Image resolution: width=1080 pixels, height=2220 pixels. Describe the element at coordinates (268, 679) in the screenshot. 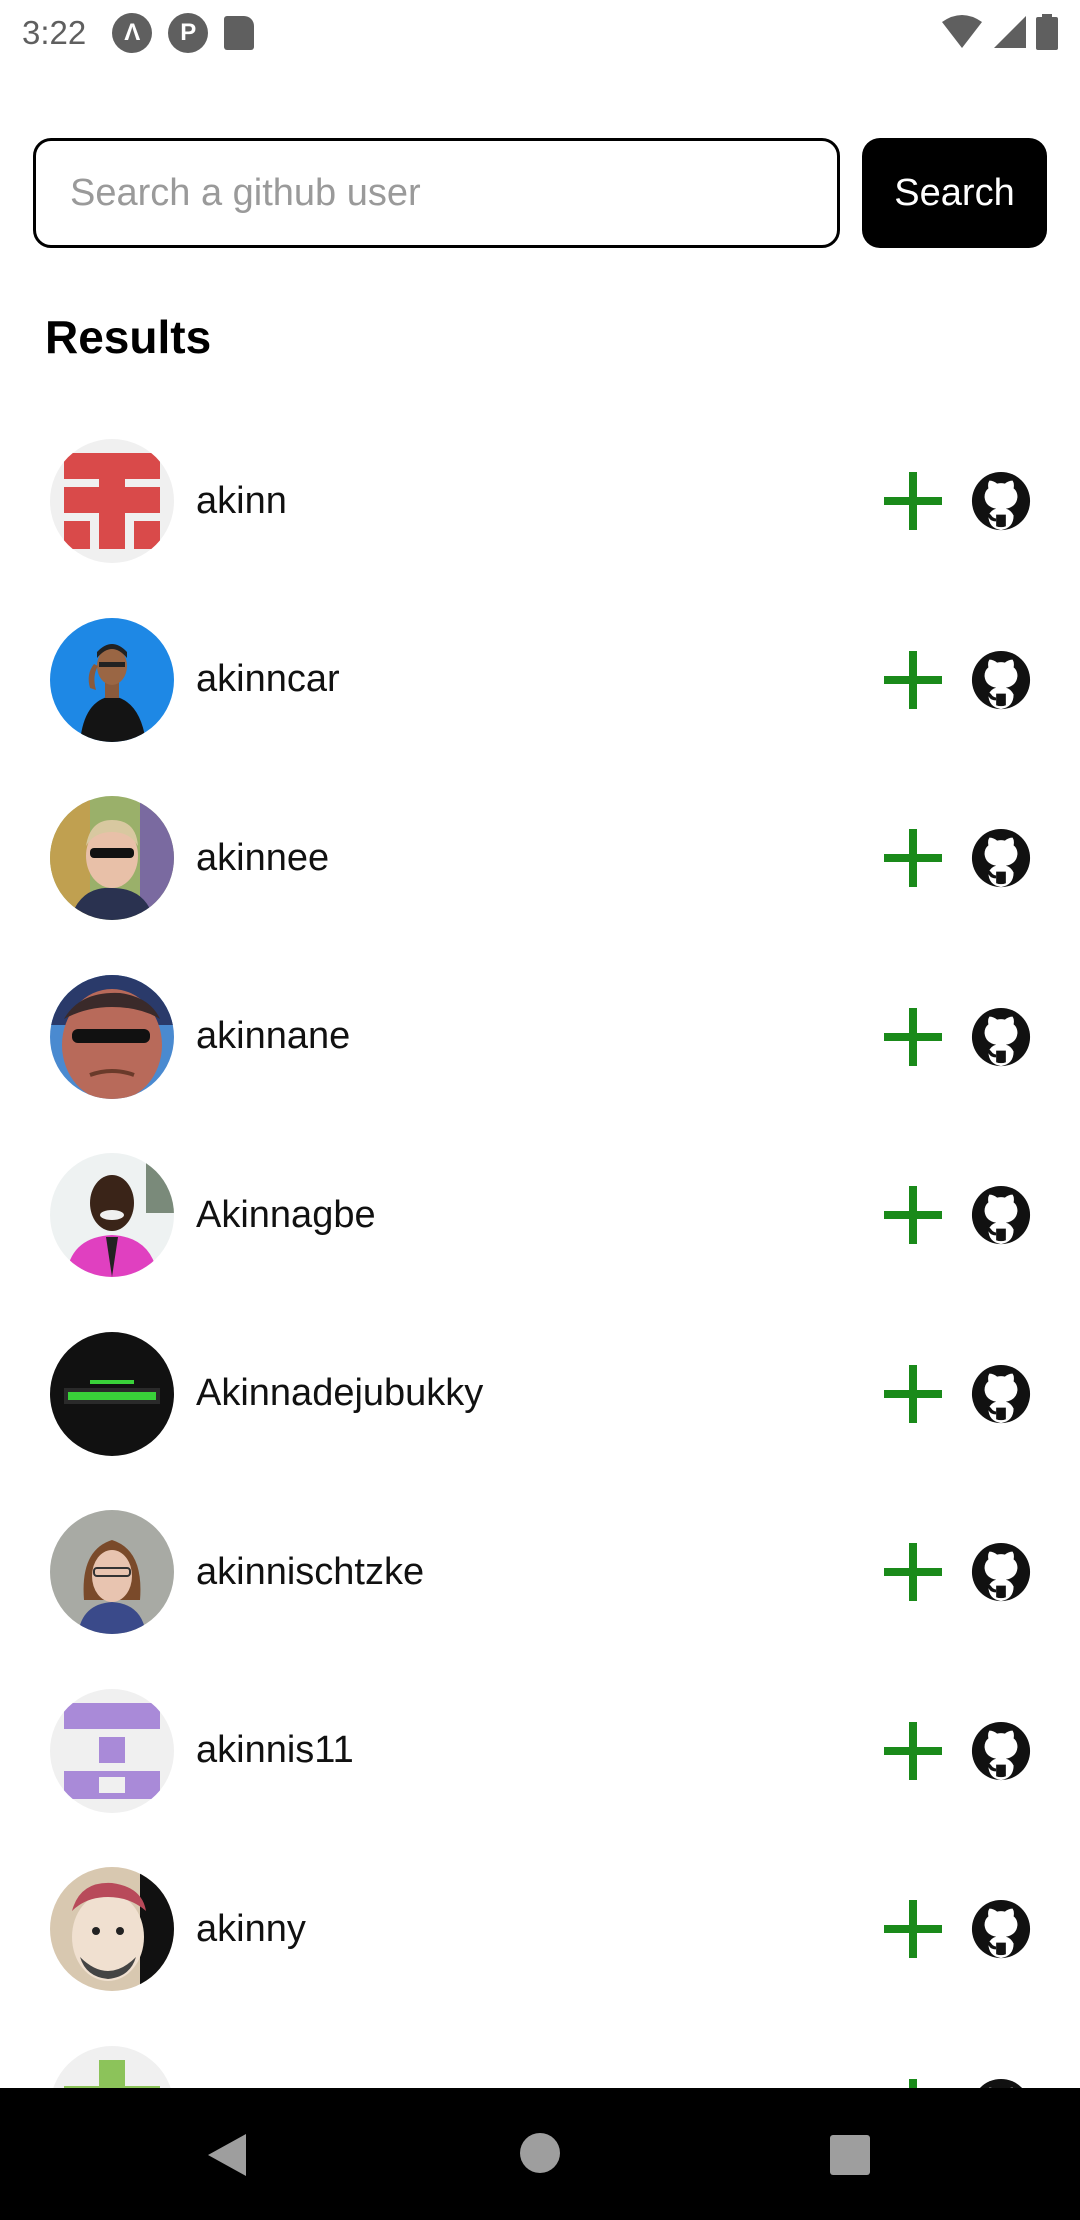

I see `username: akinncar` at that location.